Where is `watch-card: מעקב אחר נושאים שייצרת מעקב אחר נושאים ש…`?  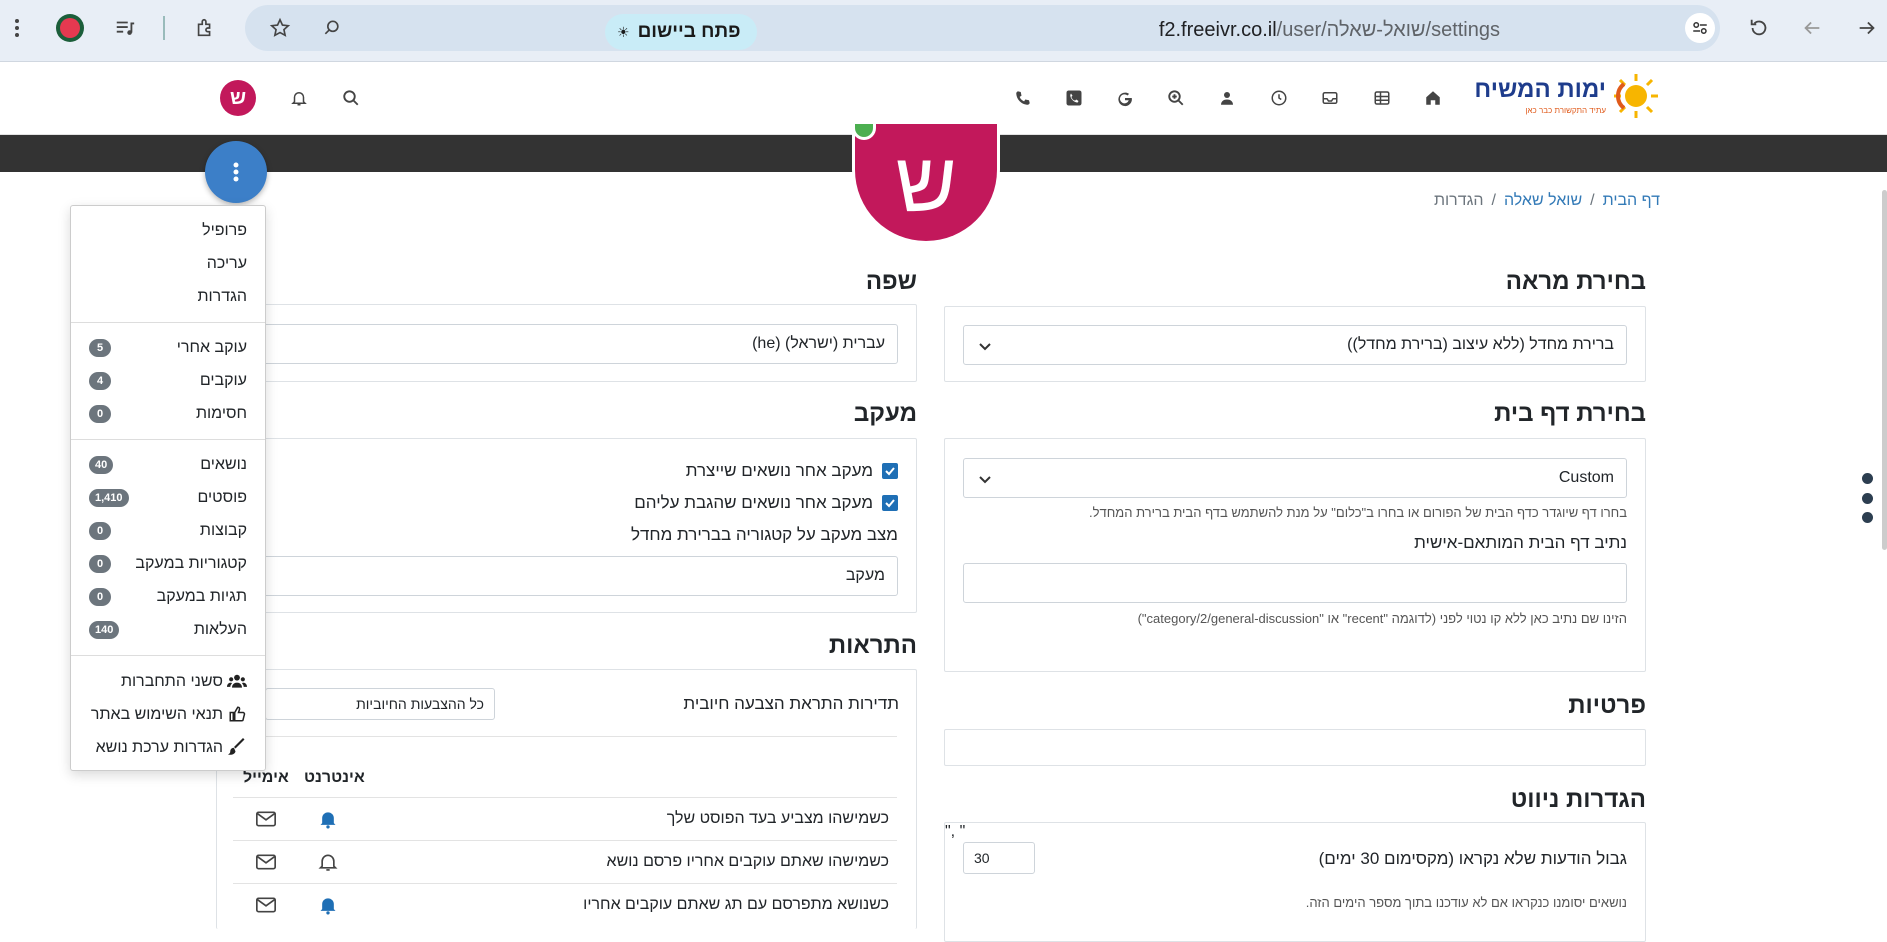 watch-card: מעקב אחר נושאים שייצרת מעקב אחר נושאים ש… is located at coordinates (566, 525).